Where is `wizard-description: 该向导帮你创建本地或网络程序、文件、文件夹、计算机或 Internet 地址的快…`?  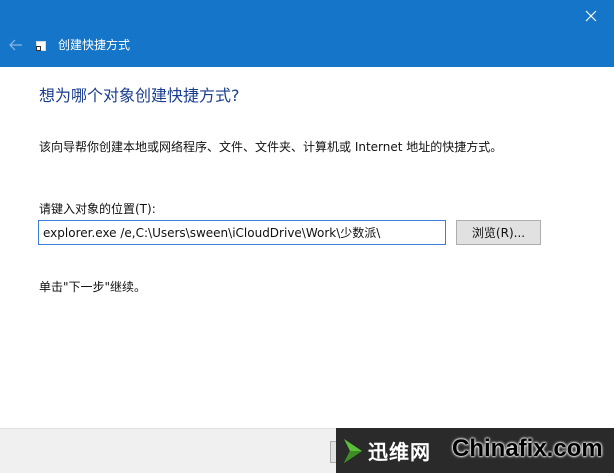 wizard-description: 该向导帮你创建本地或网络程序、文件、文件夹、计算机或 Internet 地址的快… is located at coordinates (271, 147).